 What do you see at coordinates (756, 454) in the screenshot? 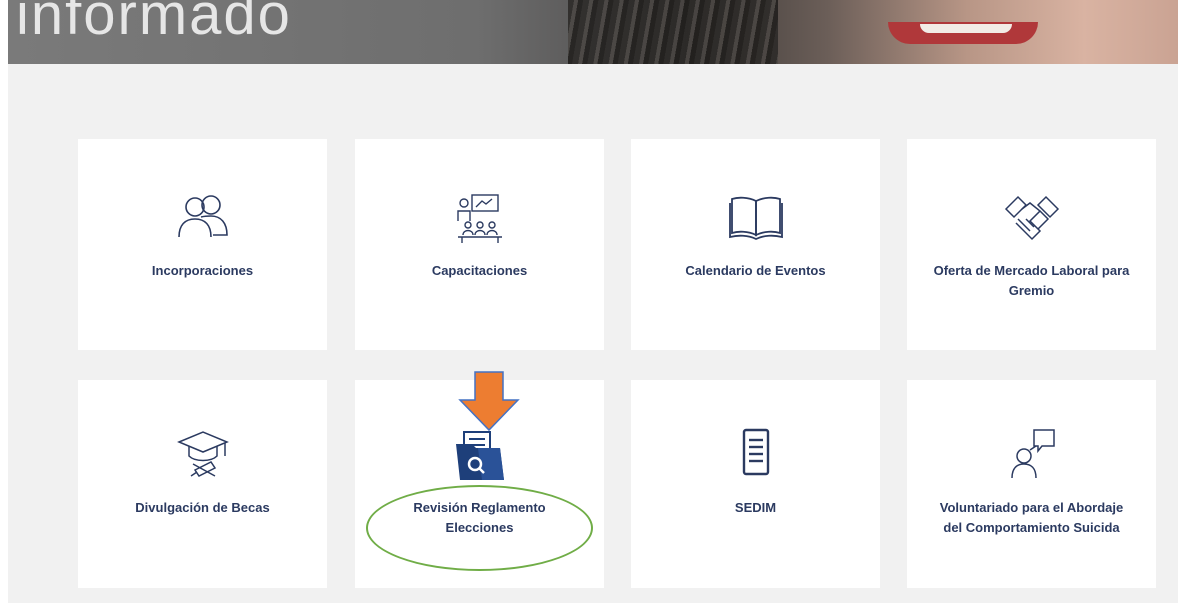
I see `document-icon` at bounding box center [756, 454].